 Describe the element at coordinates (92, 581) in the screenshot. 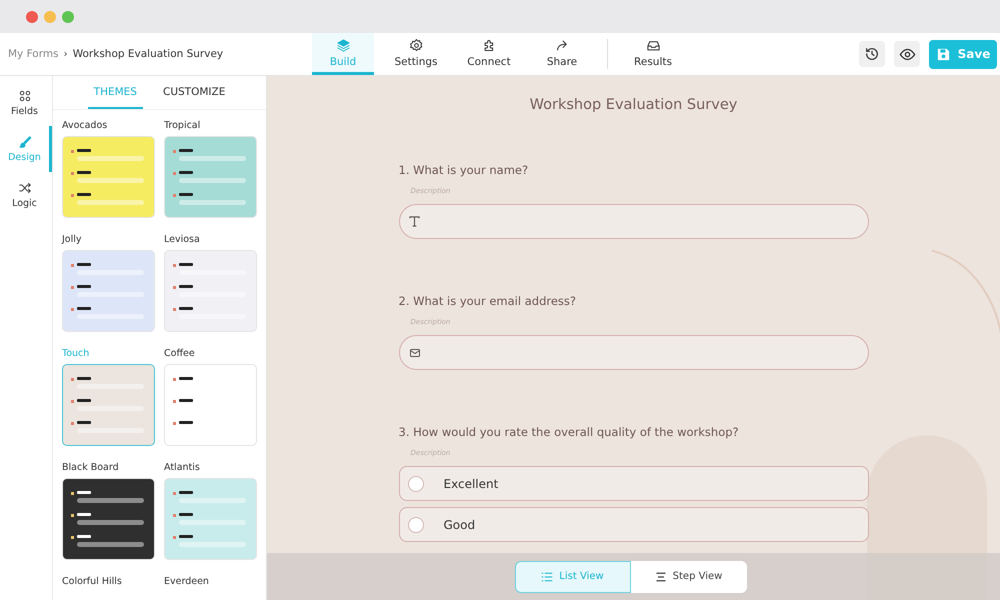

I see `theme-name: Colorful Hills` at that location.